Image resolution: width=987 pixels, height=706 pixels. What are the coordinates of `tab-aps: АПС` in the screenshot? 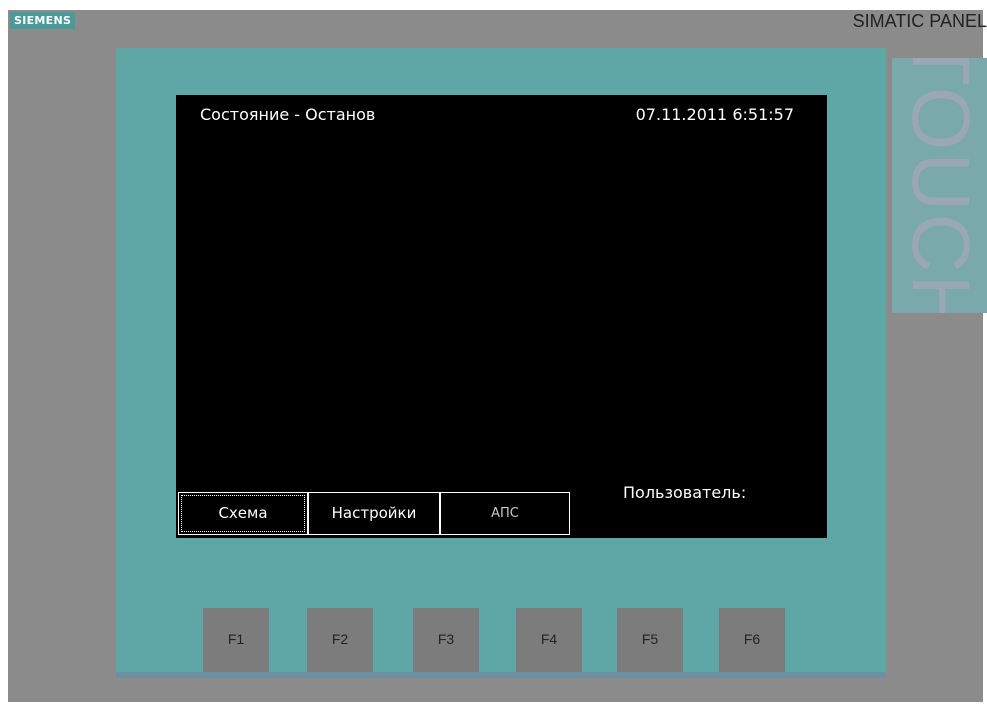 It's located at (505, 513).